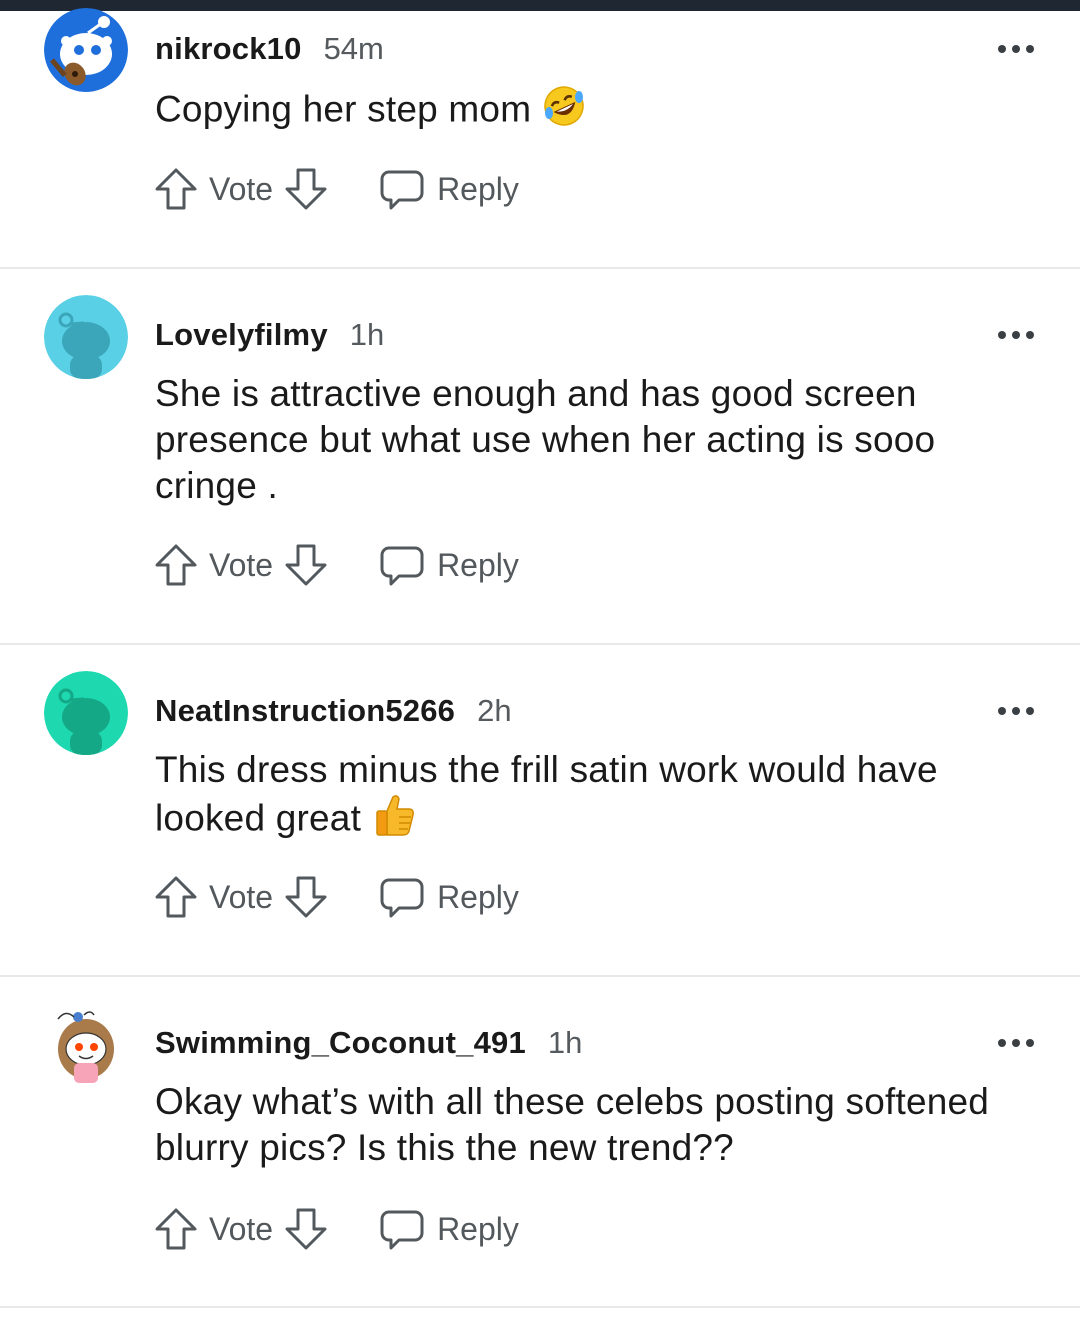 This screenshot has width=1080, height=1330. Describe the element at coordinates (564, 111) in the screenshot. I see `rolling-on-floor-laughing-emoji-icon` at that location.